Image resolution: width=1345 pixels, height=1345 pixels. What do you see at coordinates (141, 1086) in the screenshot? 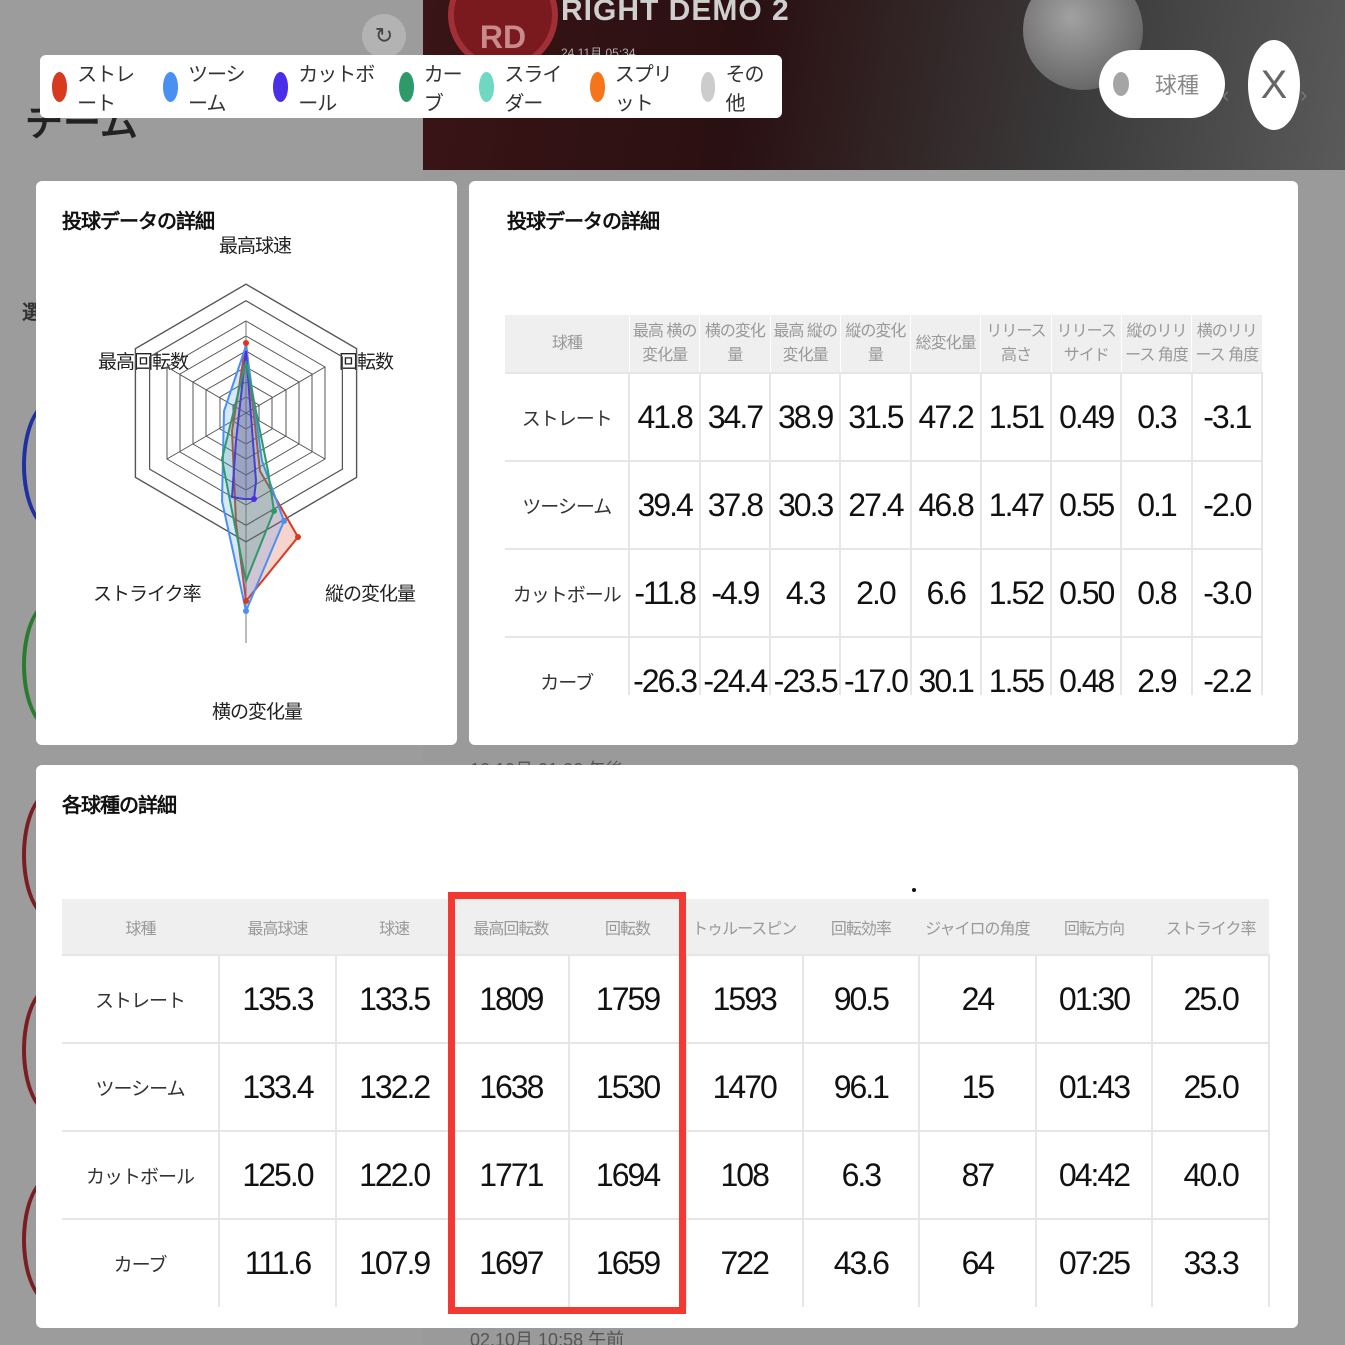
I see `pitch-type-cell: ツーシーム` at bounding box center [141, 1086].